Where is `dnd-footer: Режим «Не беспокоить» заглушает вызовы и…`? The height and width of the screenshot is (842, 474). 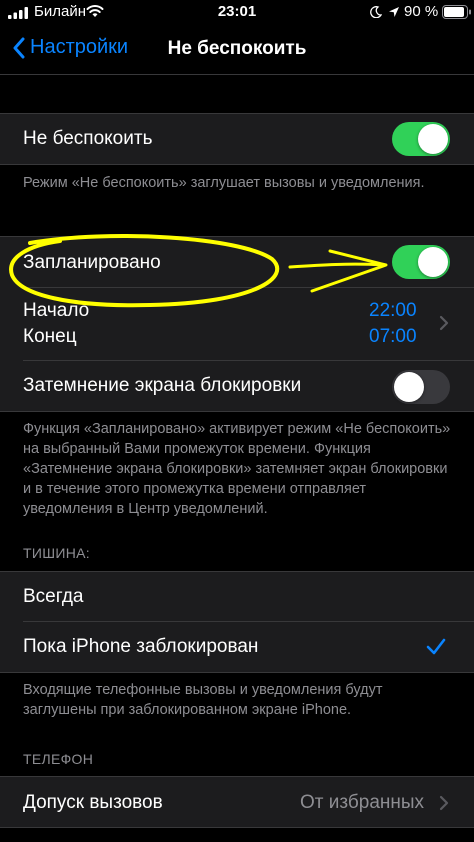
dnd-footer: Режим «Не беспокоить» заглушает вызовы и… is located at coordinates (224, 183).